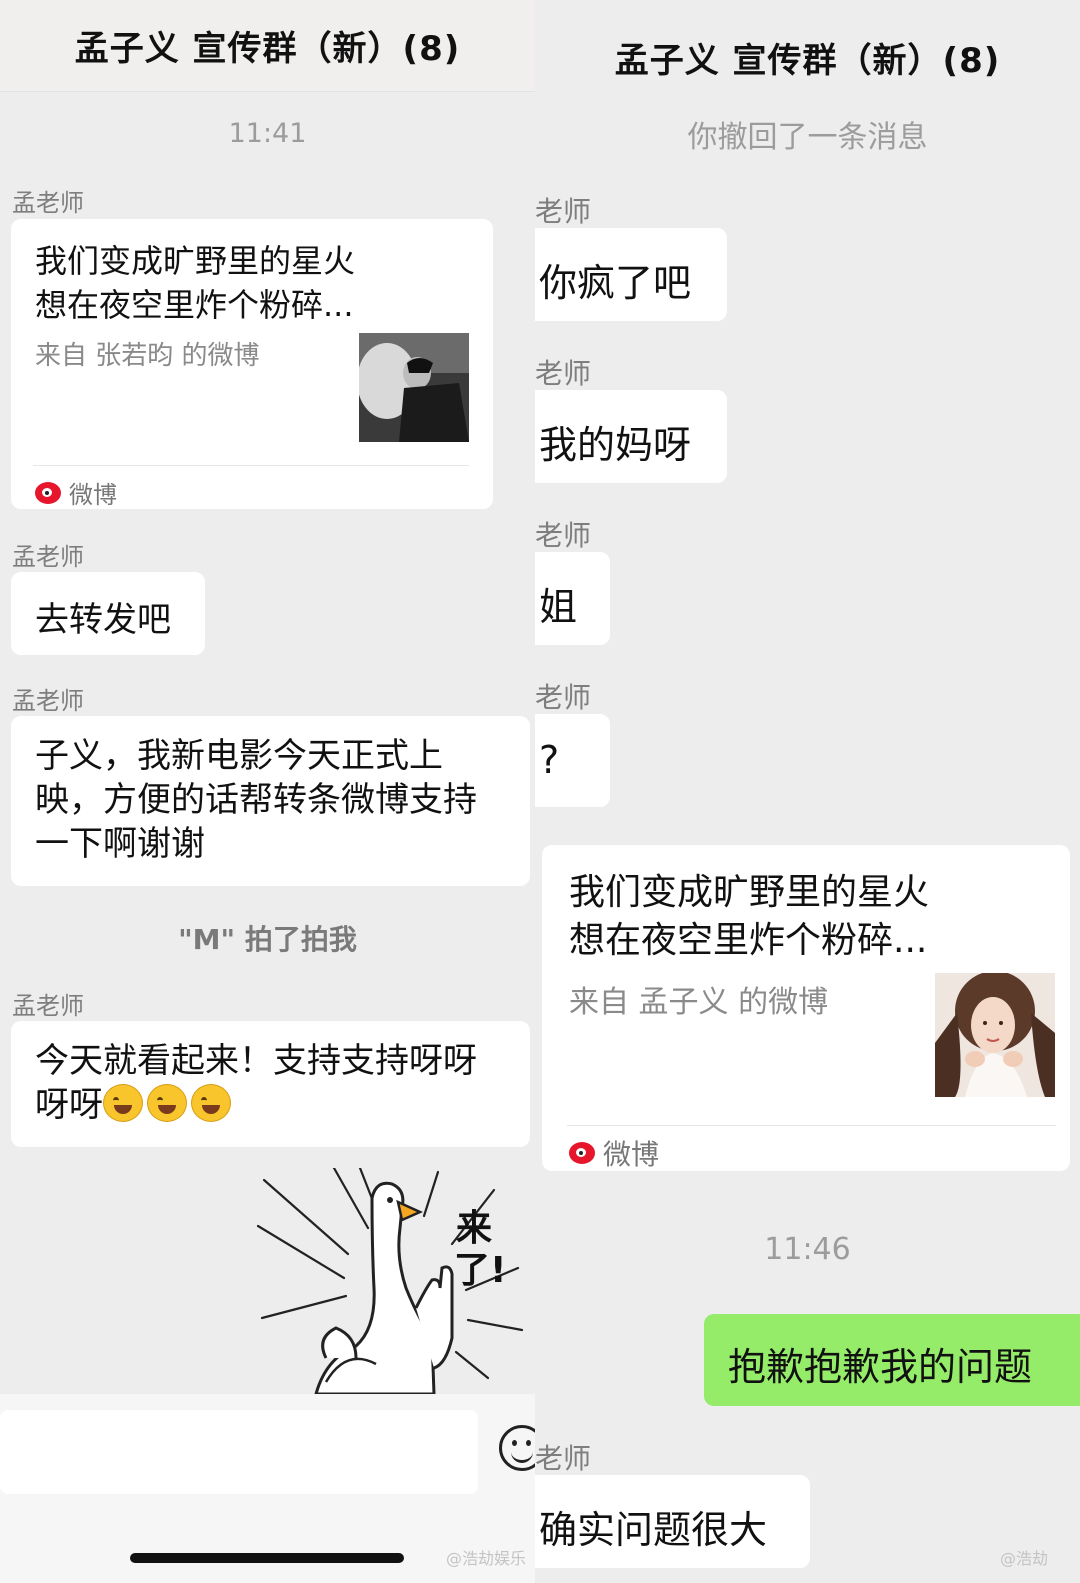 Image resolution: width=1080 pixels, height=1583 pixels. Describe the element at coordinates (267, 939) in the screenshot. I see `pat-notice: "M" 拍了拍我` at that location.